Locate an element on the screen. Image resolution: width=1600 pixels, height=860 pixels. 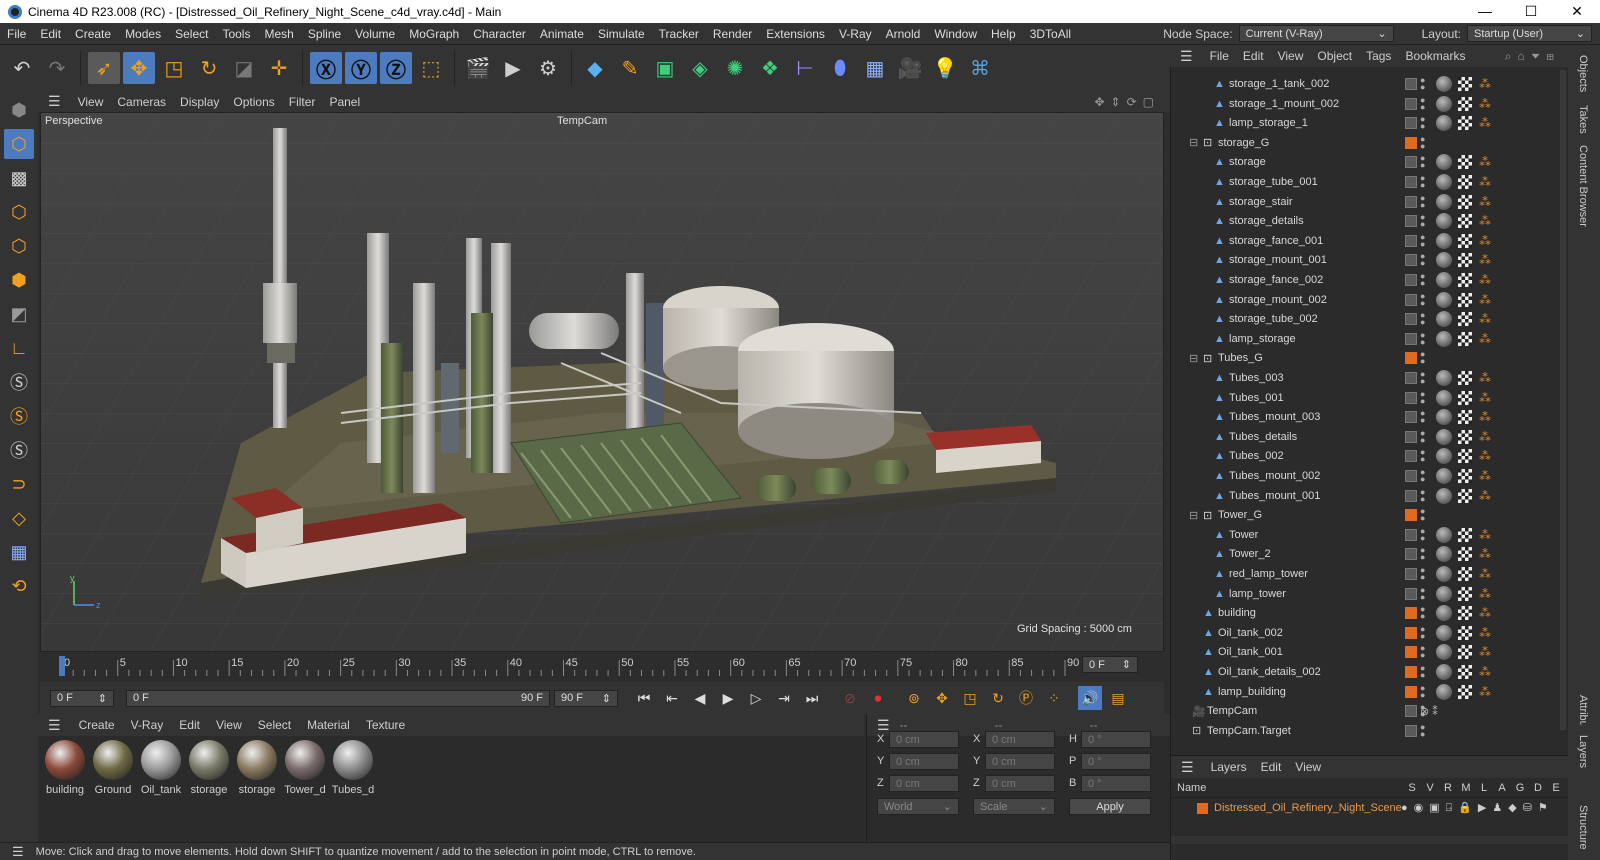
material-menu-create: Create is located at coordinates (97, 725).